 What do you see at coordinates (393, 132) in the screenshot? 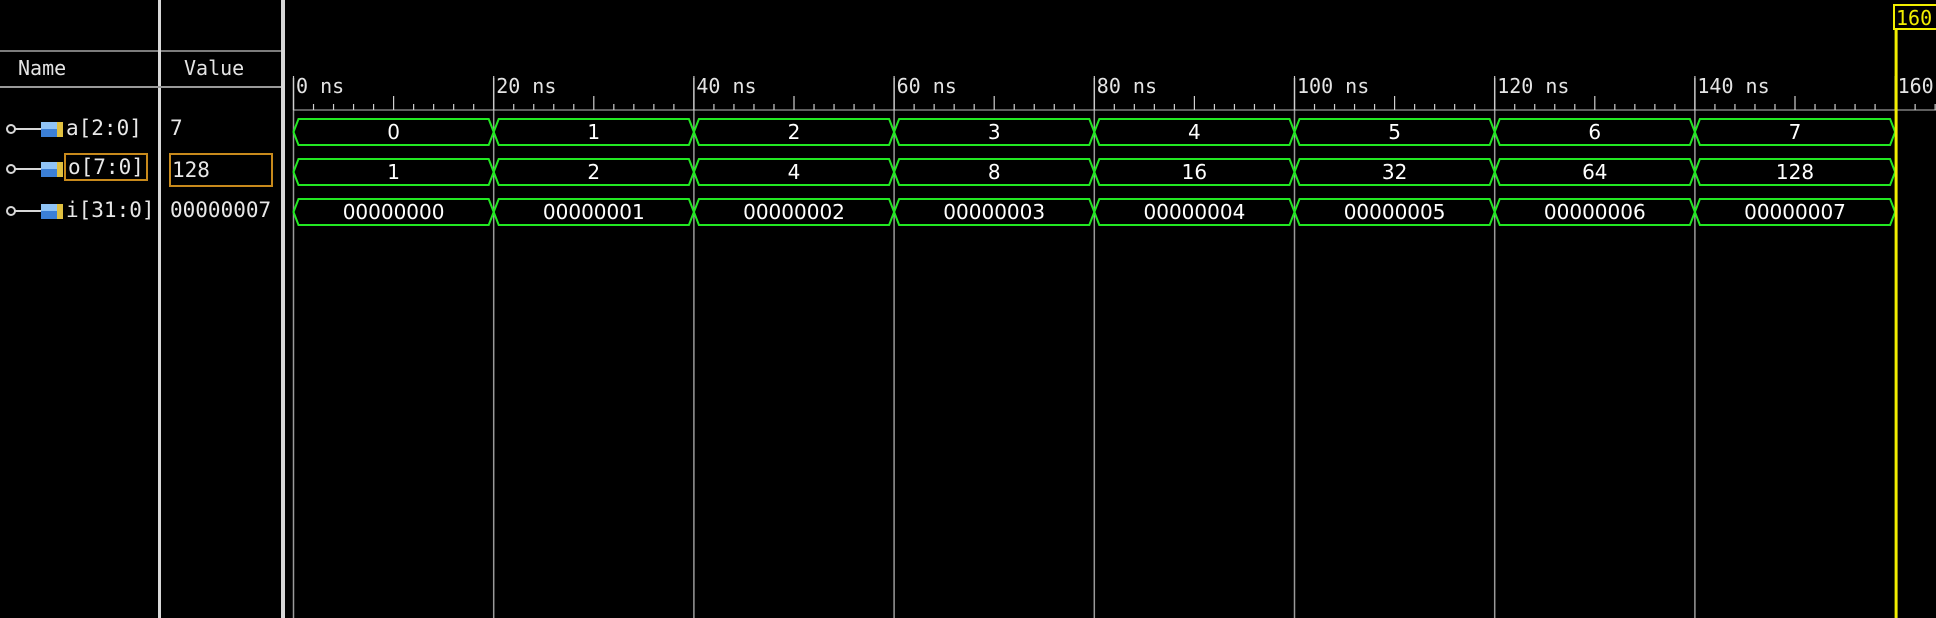
I see `bus-segment-value: 0` at bounding box center [393, 132].